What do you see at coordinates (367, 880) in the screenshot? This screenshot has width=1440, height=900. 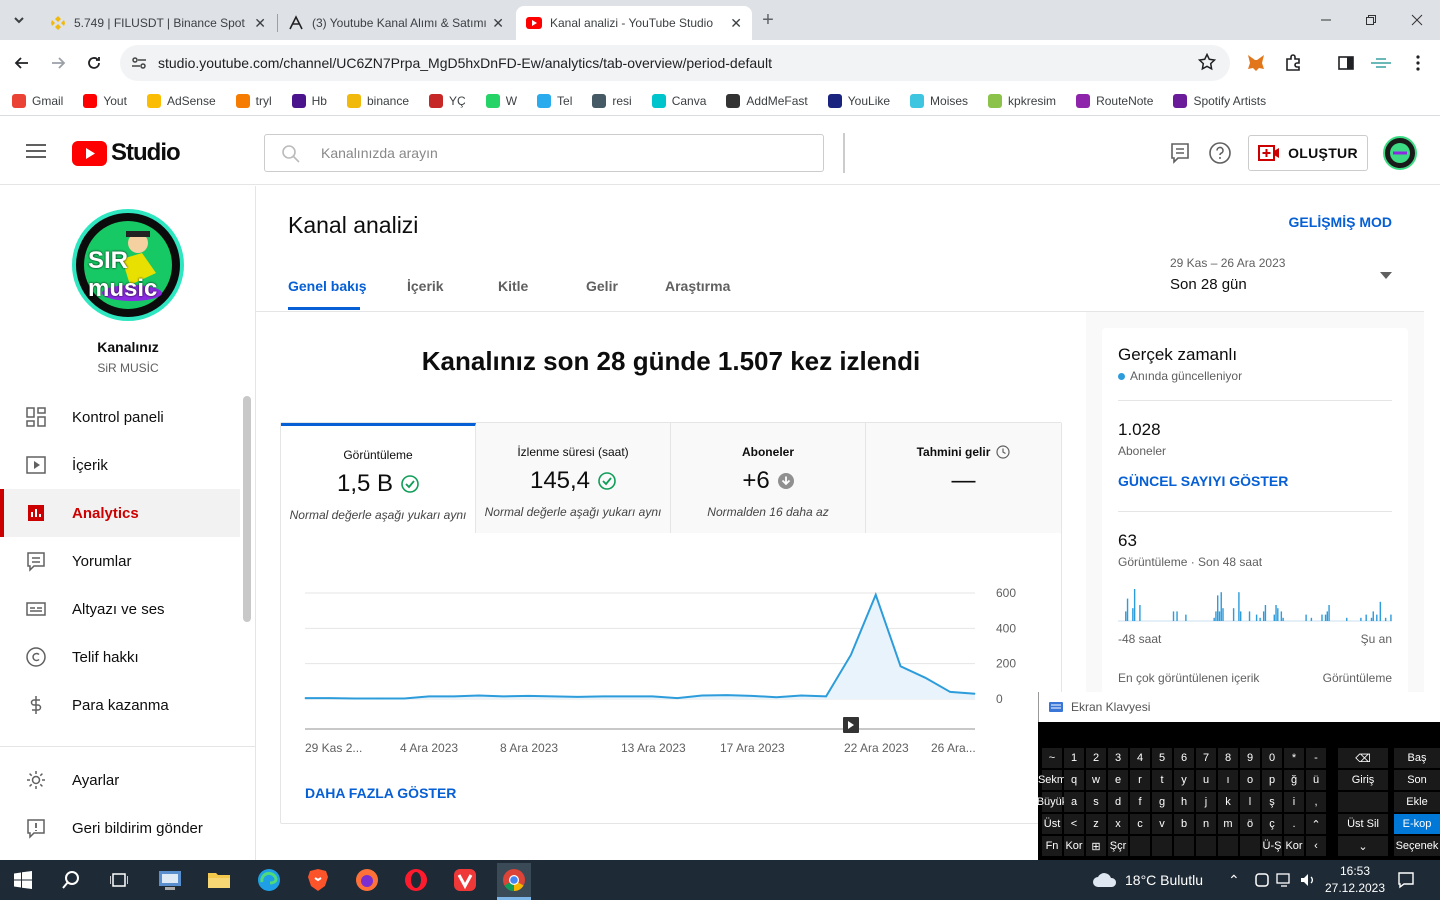 I see `firefox-browser-icon` at bounding box center [367, 880].